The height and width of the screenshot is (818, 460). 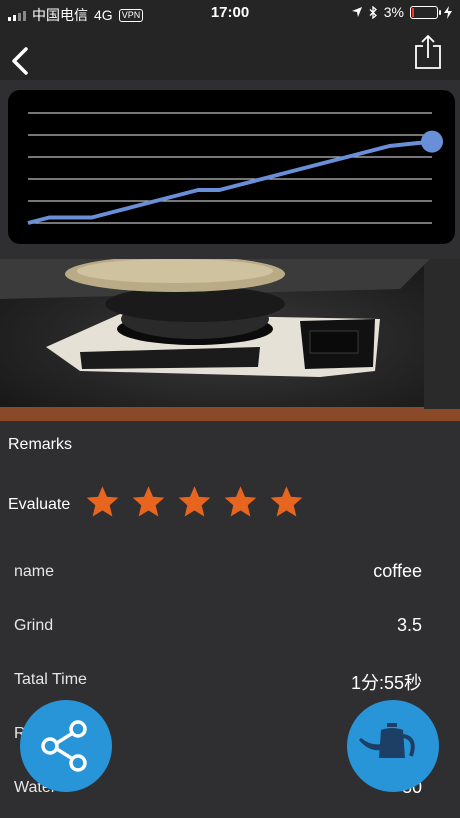 What do you see at coordinates (387, 740) in the screenshot?
I see `kettle-icon` at bounding box center [387, 740].